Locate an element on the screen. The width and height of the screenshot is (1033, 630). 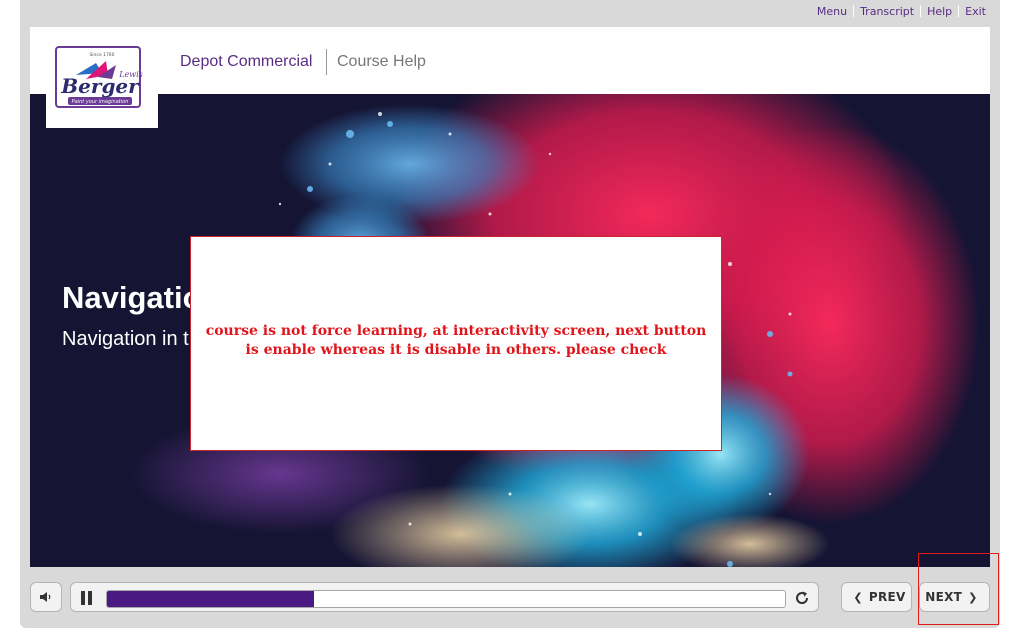
chevron-left-icon: ❮ is located at coordinates (858, 597).